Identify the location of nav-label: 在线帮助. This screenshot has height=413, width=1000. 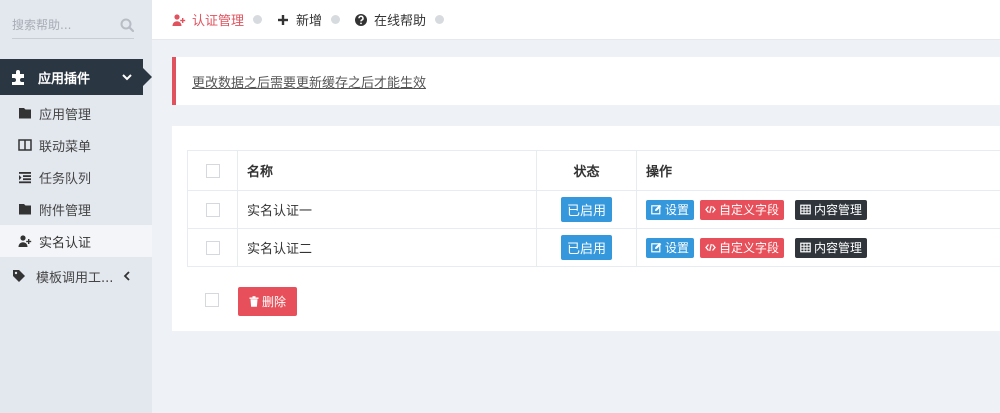
(400, 21).